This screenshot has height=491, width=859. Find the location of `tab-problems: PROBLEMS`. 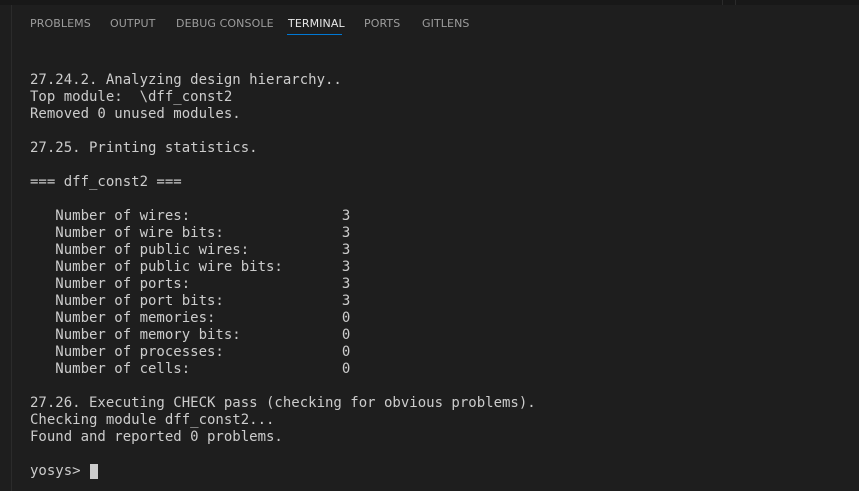

tab-problems: PROBLEMS is located at coordinates (60, 23).